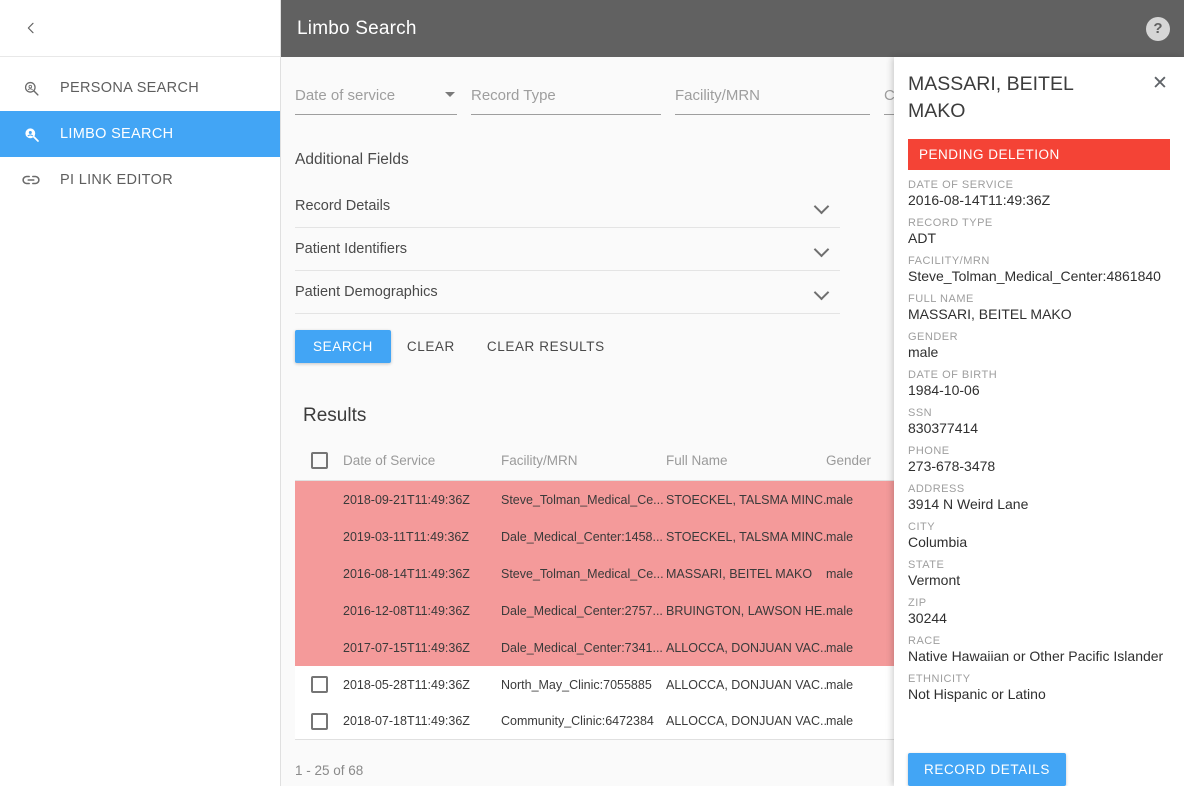  I want to click on sidebar-item-label: PERSONA SEARCH, so click(130, 88).